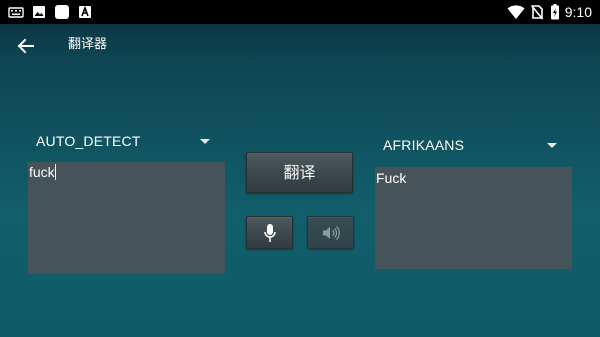  I want to click on square-app-icon, so click(62, 12).